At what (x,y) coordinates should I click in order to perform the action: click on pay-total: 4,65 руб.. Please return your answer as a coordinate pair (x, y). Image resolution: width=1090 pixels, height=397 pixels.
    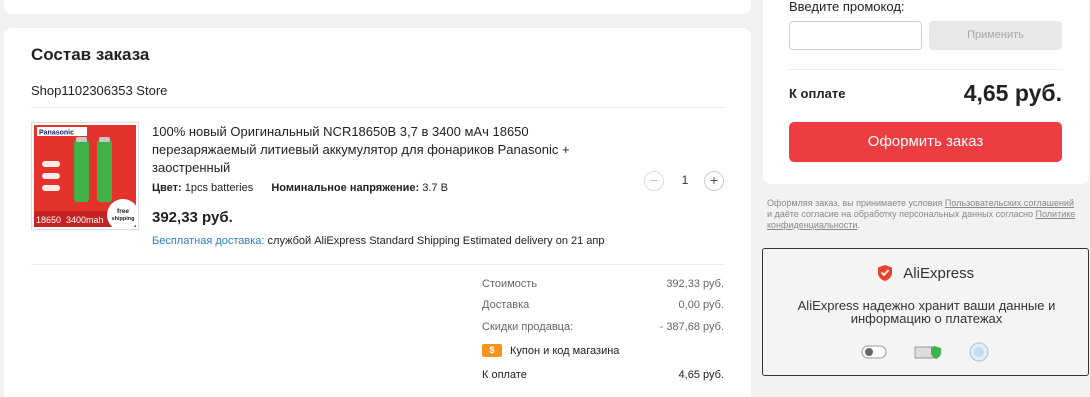
    Looking at the image, I should click on (1012, 93).